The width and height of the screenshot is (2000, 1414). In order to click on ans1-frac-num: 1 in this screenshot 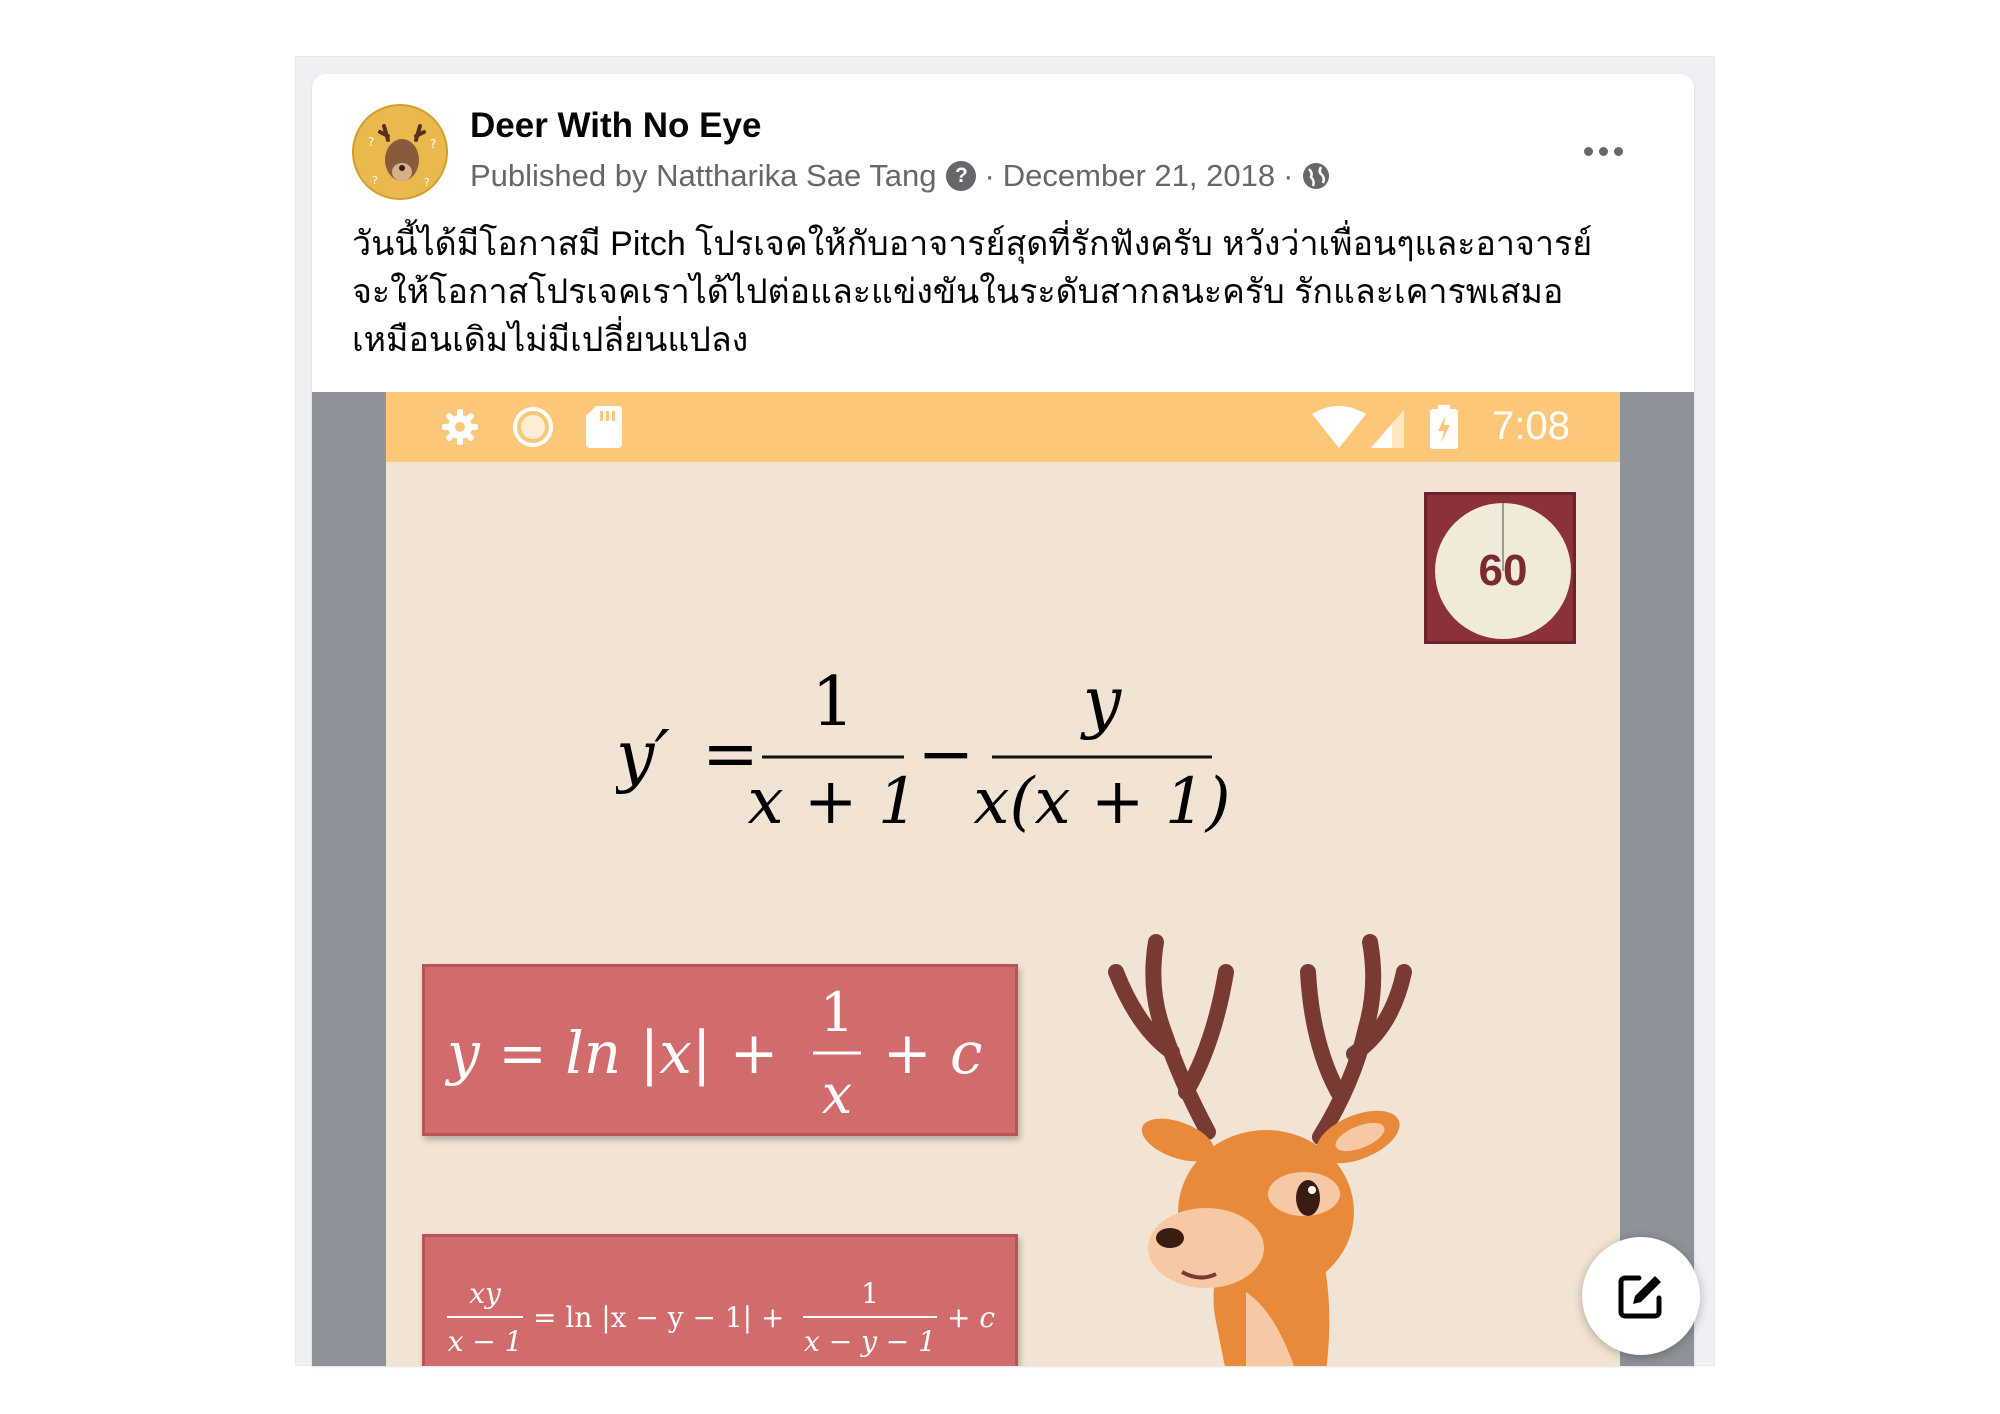, I will do `click(837, 1012)`.